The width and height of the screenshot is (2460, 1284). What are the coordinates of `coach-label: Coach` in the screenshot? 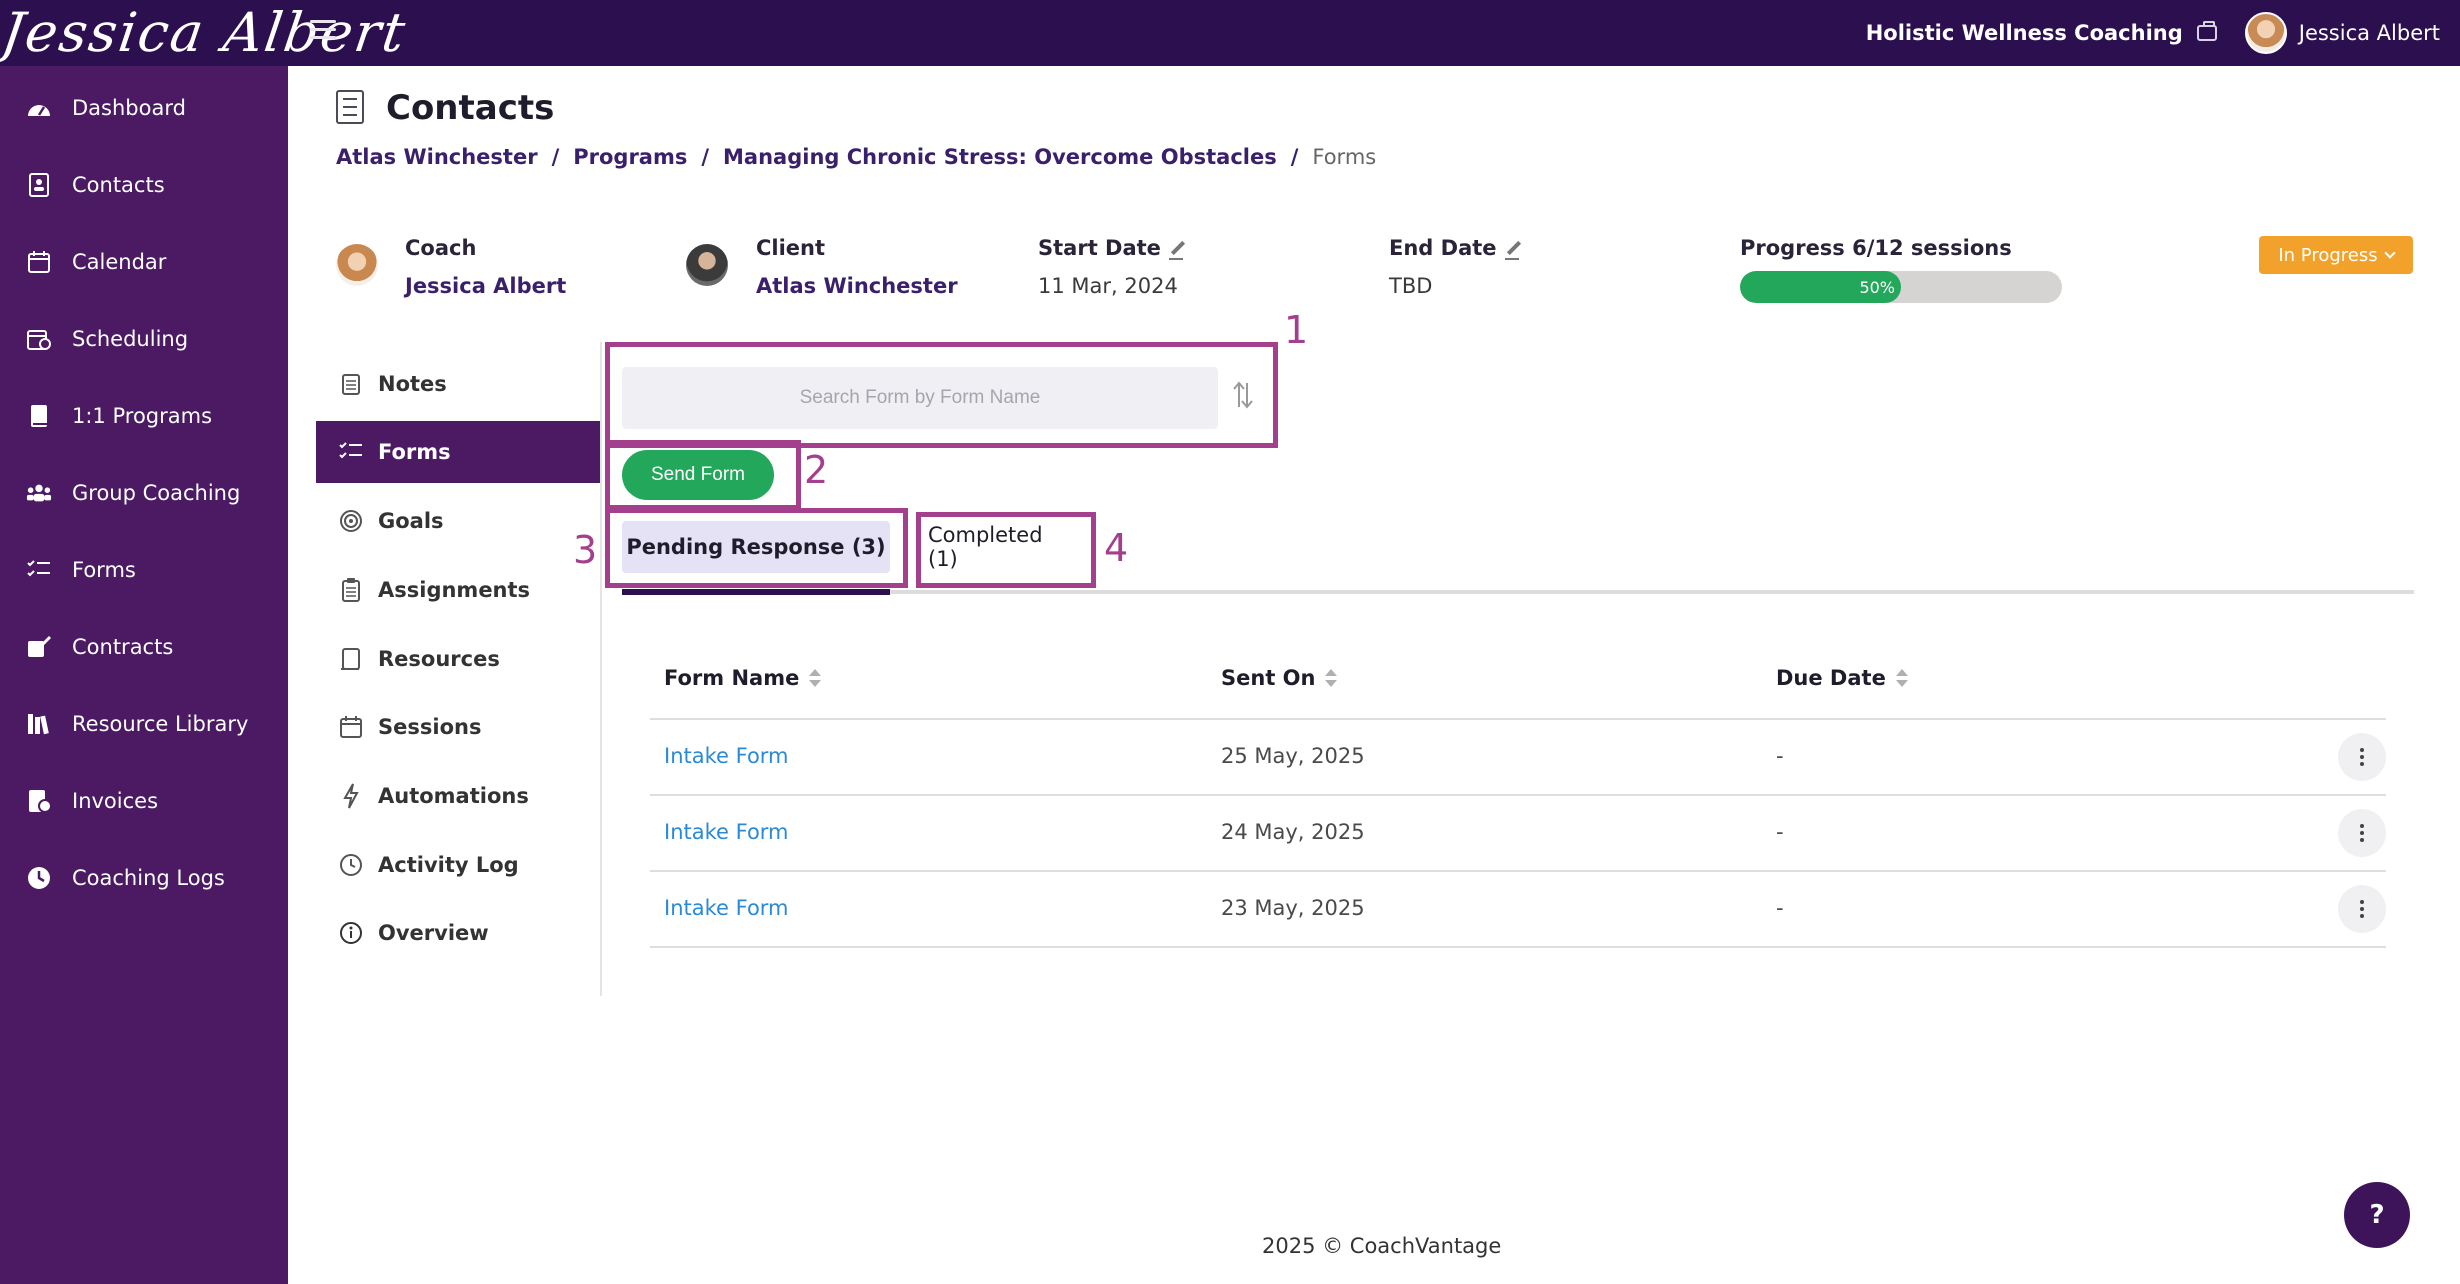 It's located at (441, 248).